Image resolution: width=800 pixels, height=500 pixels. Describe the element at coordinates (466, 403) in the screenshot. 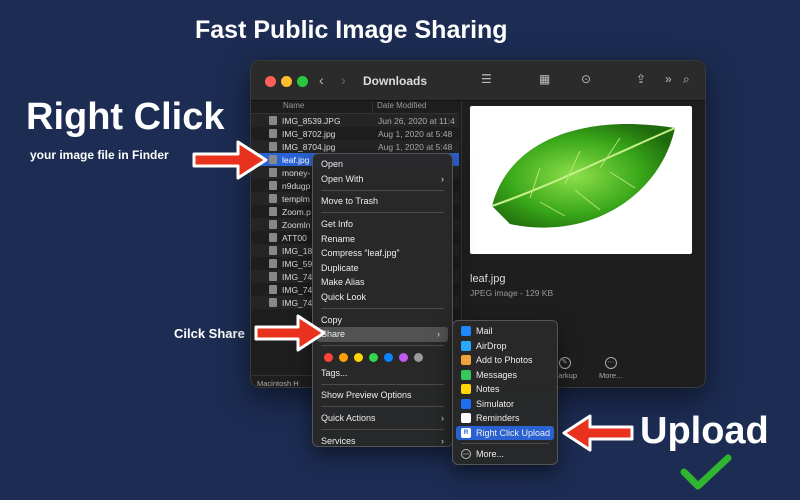

I see `simulator-icon` at that location.